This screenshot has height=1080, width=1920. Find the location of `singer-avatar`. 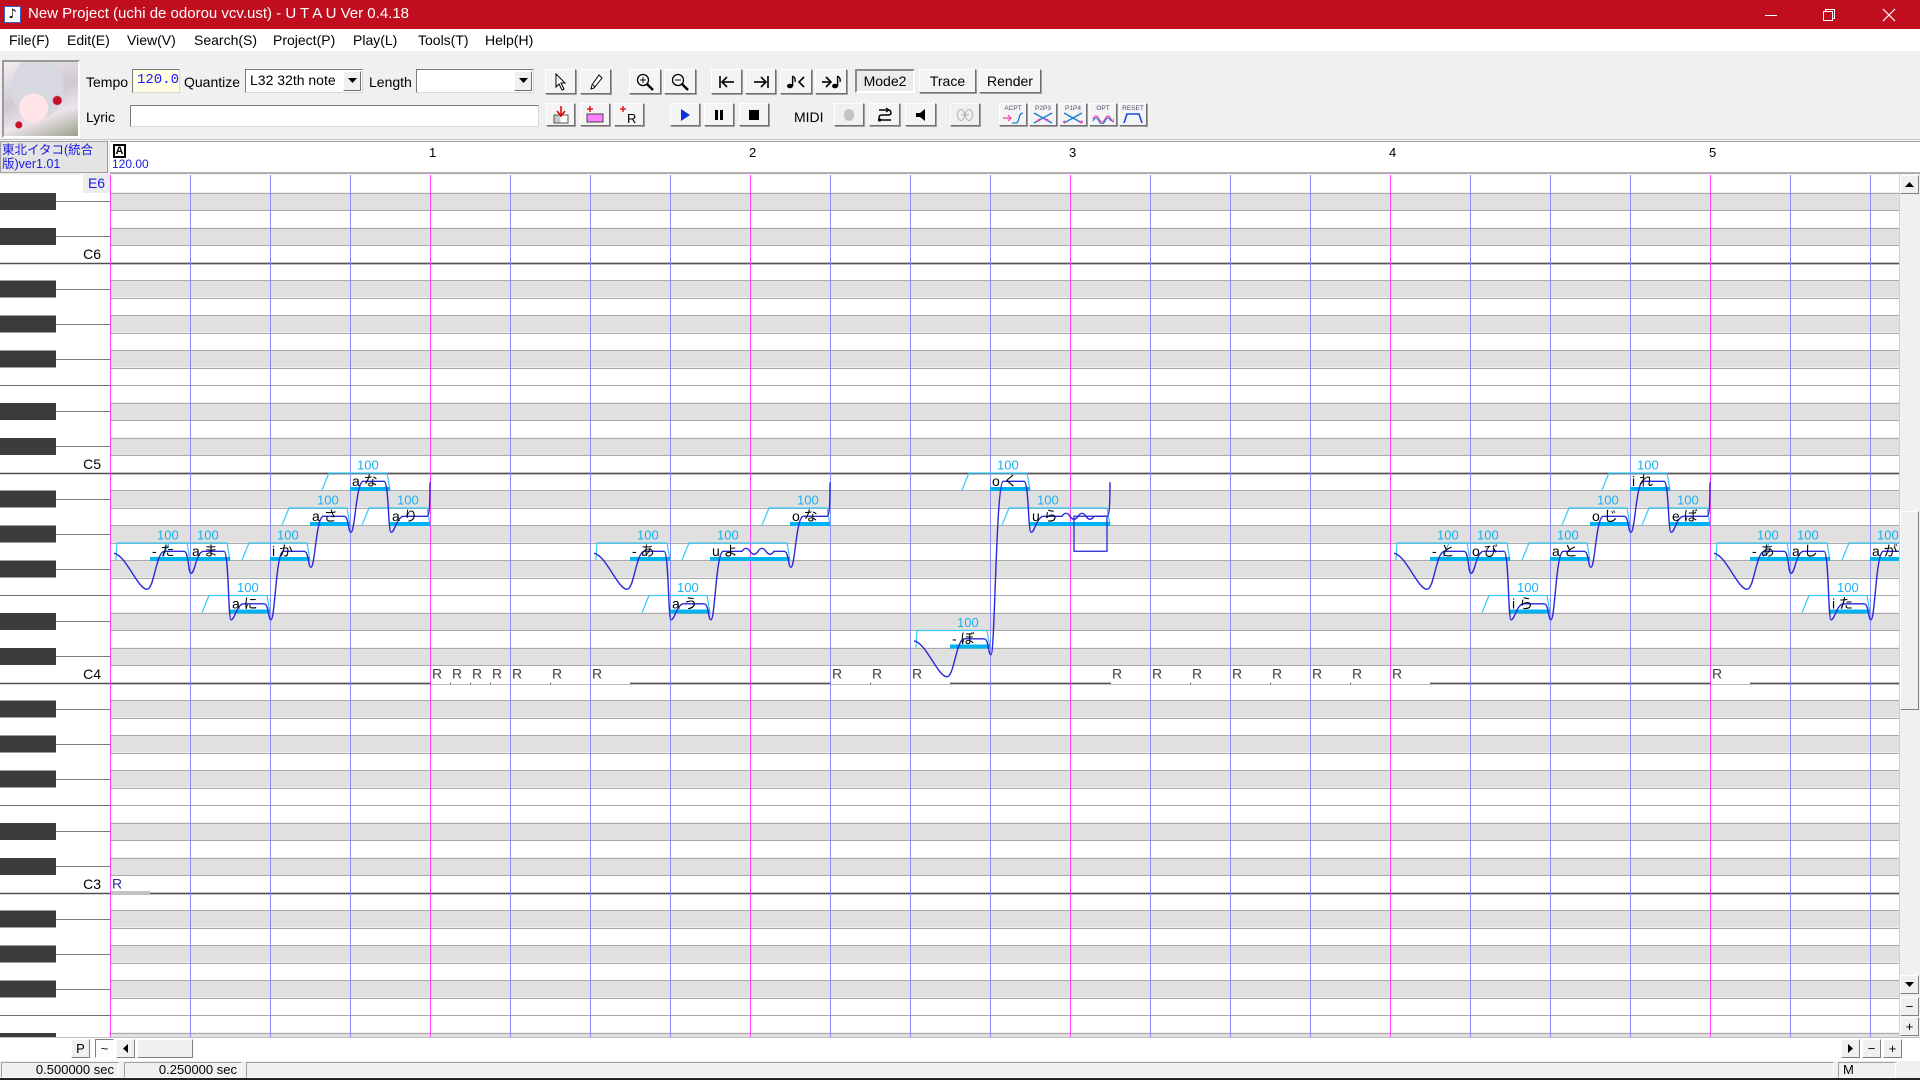

singer-avatar is located at coordinates (41, 99).